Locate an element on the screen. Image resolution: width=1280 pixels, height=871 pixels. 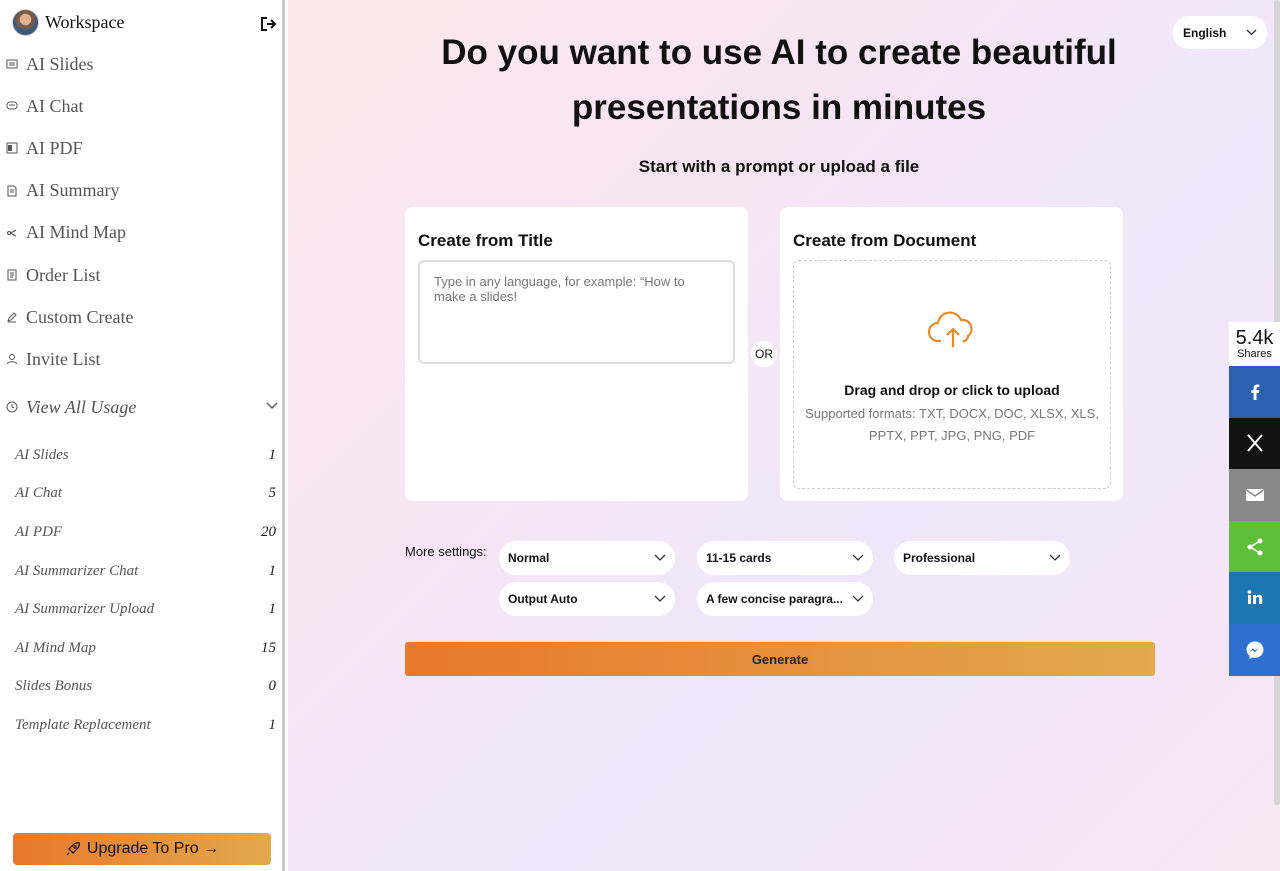
output-value: Output Auto is located at coordinates (543, 599).